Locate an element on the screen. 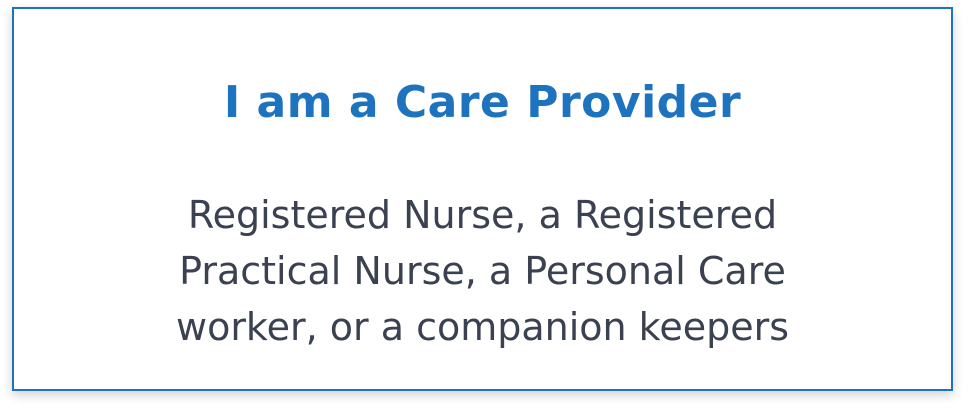  description-line: Practical Nurse, a Personal Care is located at coordinates (482, 271).